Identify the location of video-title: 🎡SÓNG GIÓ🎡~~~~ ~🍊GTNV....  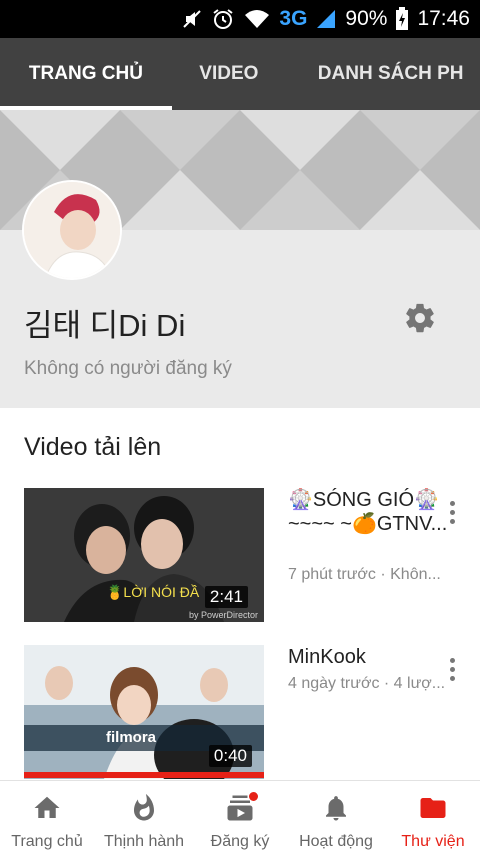
(368, 512).